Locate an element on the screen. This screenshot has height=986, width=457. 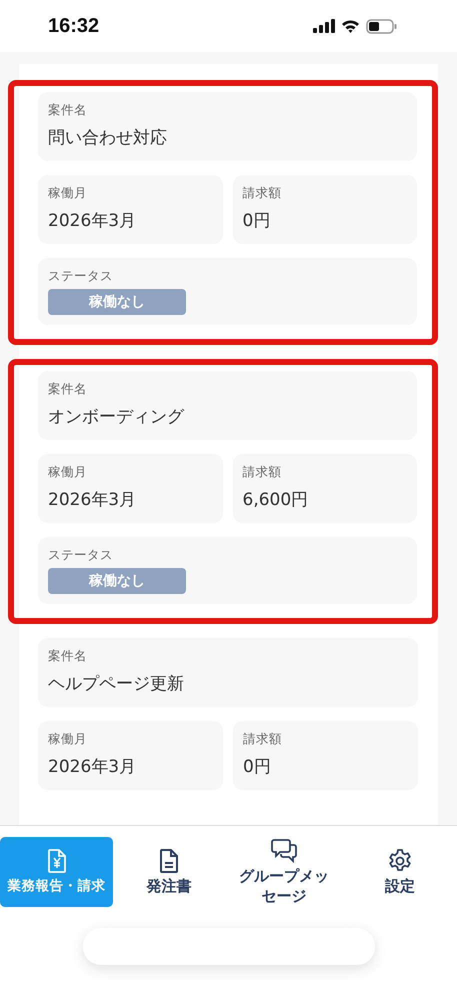
field-value: 問い合わせ対応 is located at coordinates (108, 138).